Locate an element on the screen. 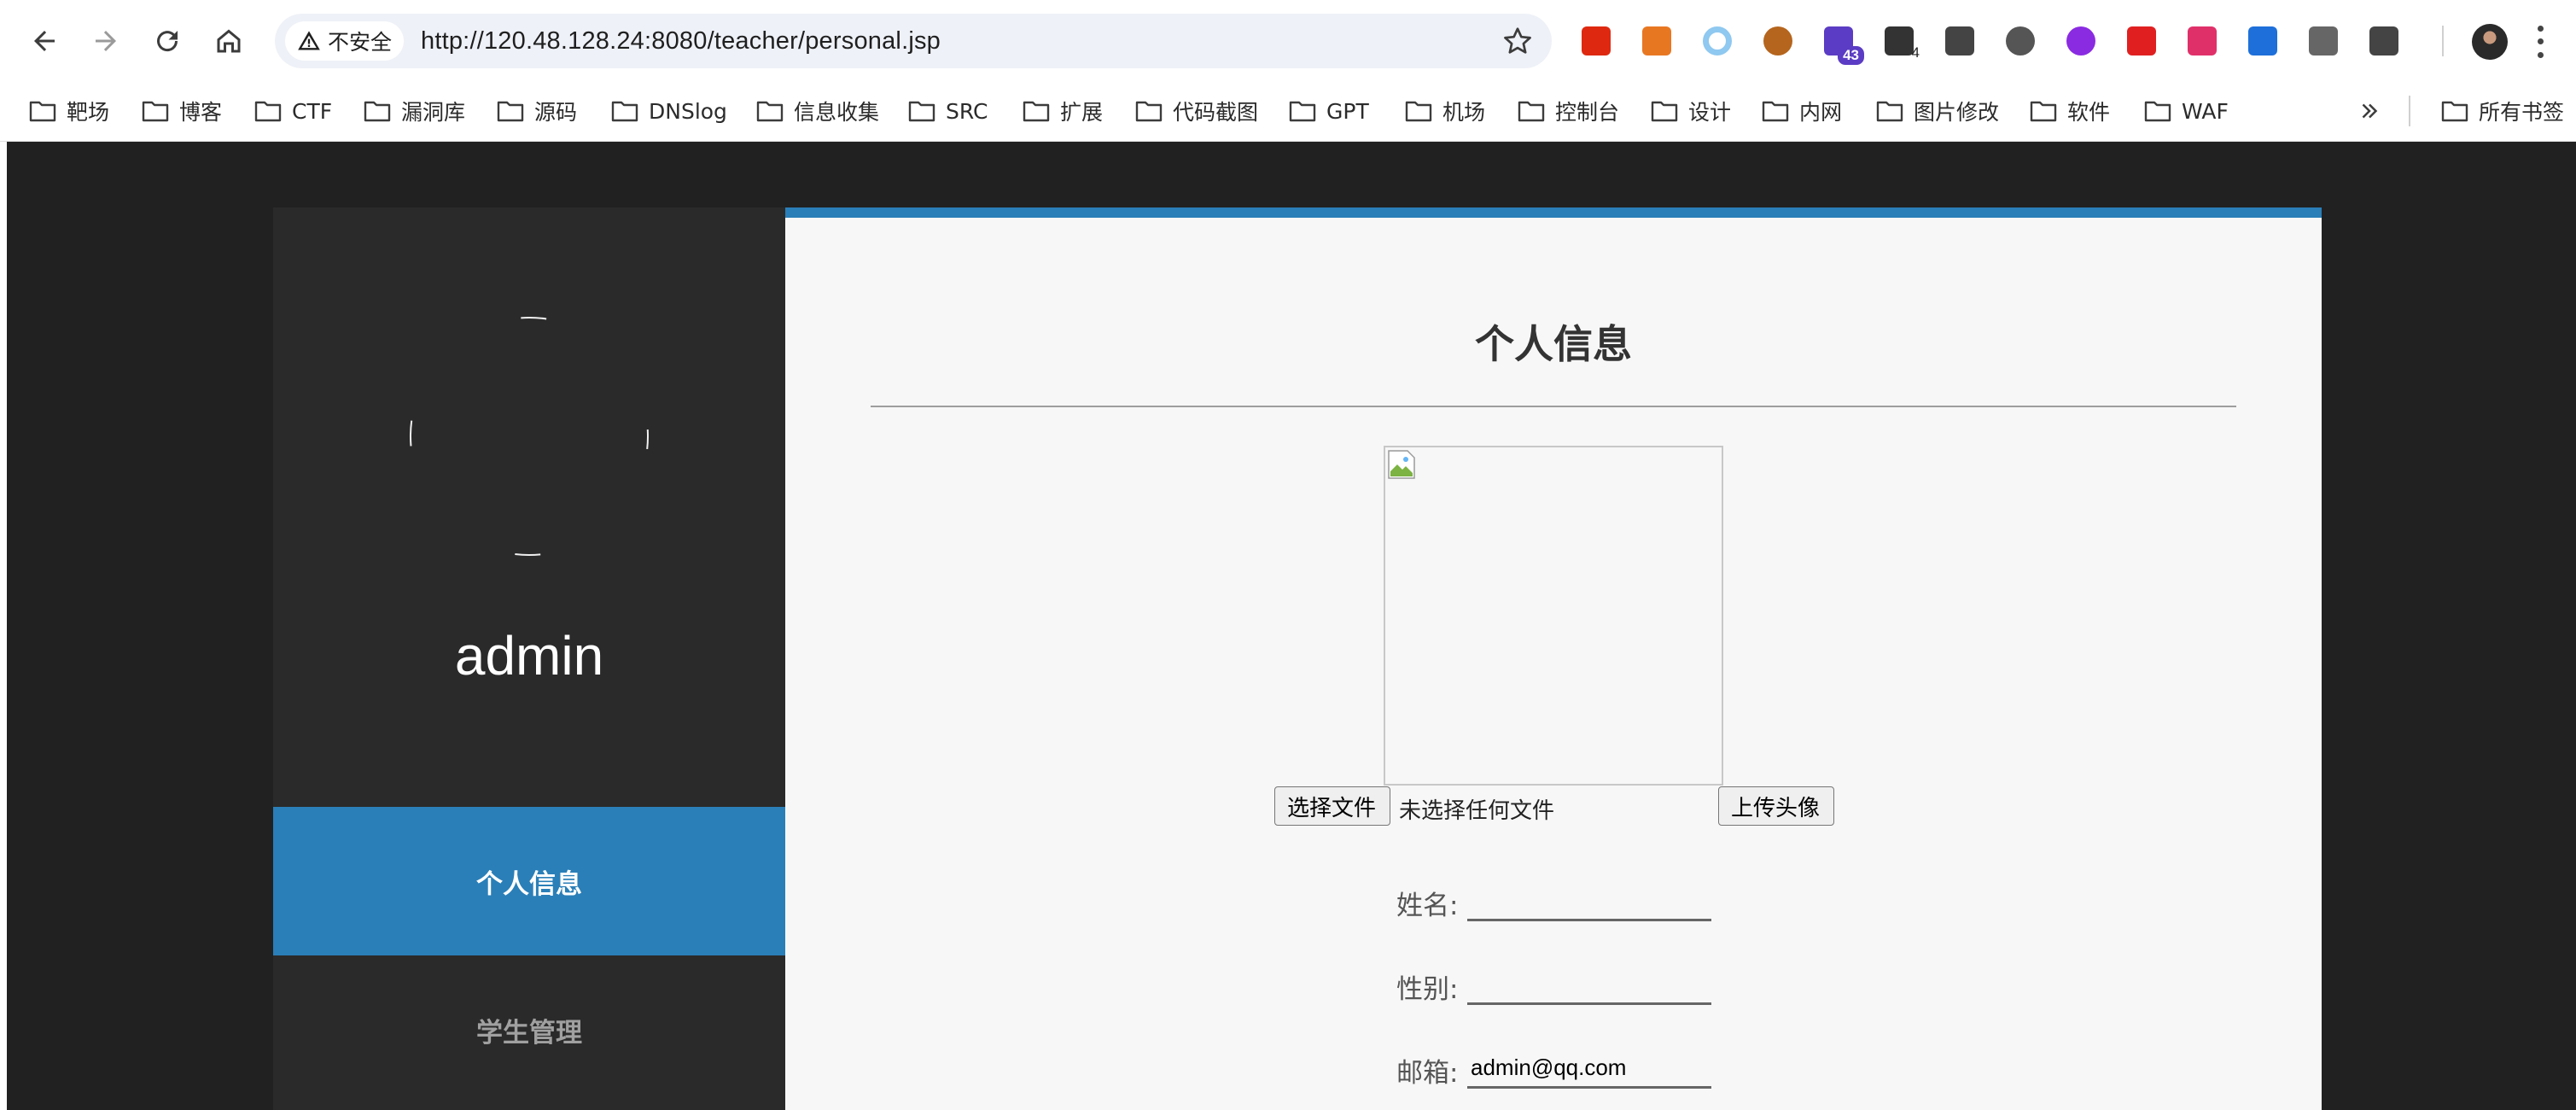 The height and width of the screenshot is (1110, 2576). bookmark-label: SRC is located at coordinates (967, 111).